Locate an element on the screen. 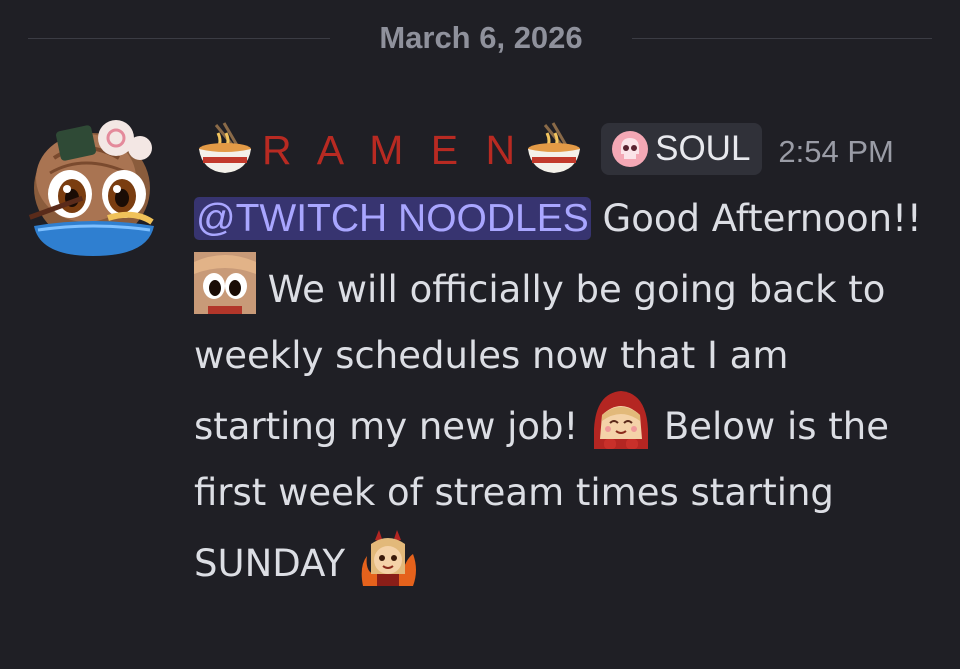  divider-line-left is located at coordinates (179, 38).